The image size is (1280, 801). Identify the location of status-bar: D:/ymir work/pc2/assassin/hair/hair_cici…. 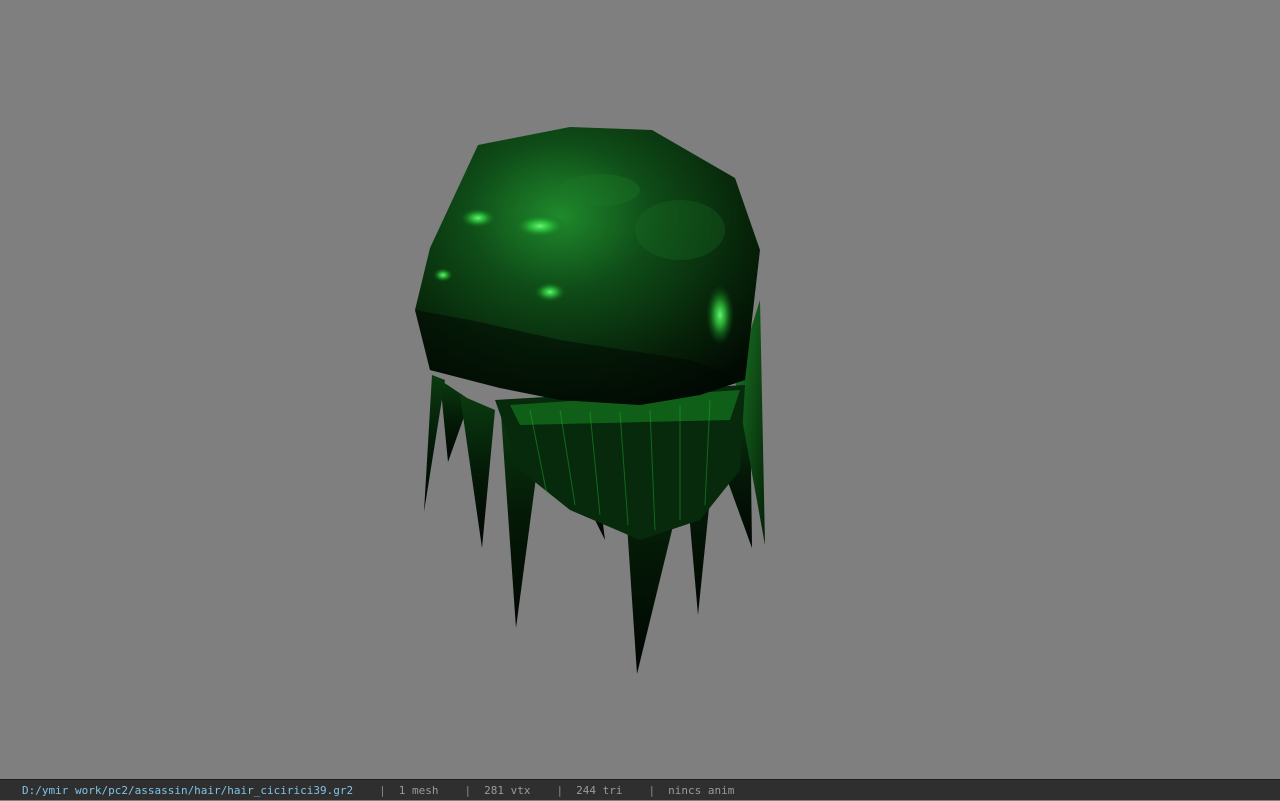
(640, 789).